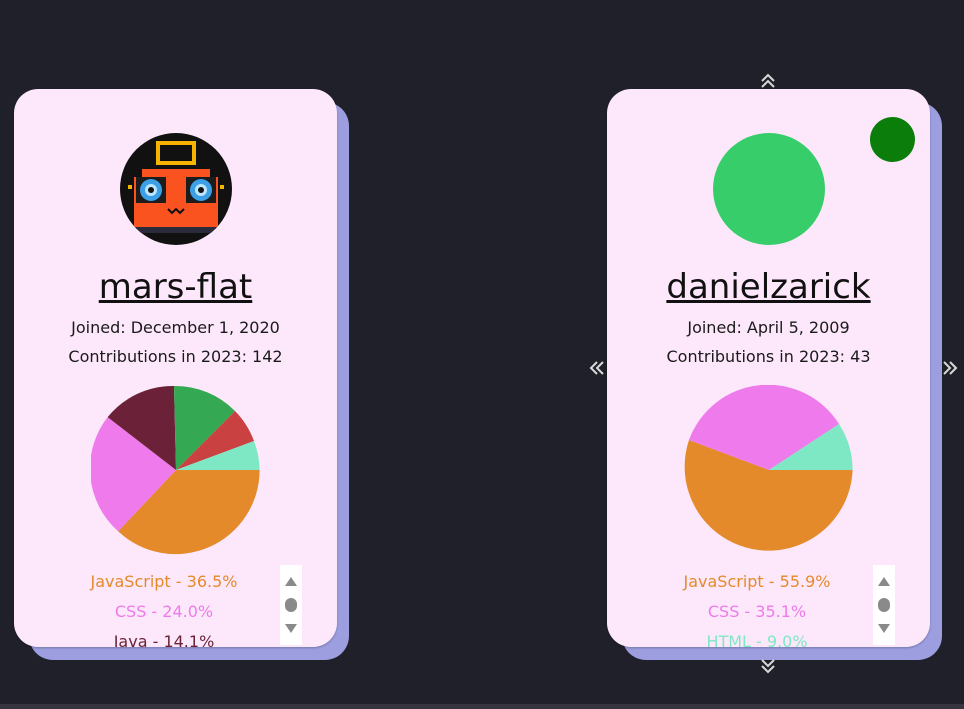  I want to click on language-item: CSS - 35.1%, so click(757, 611).